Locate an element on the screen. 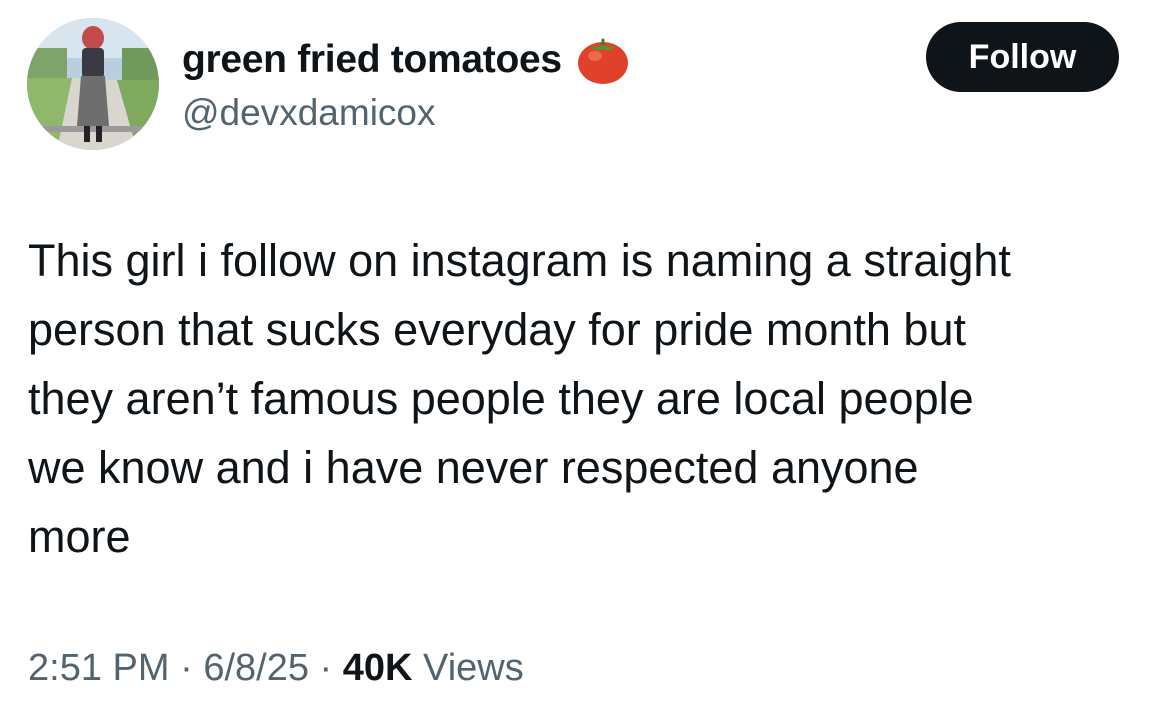 This screenshot has height=702, width=1170. tomato-icon is located at coordinates (603, 60).